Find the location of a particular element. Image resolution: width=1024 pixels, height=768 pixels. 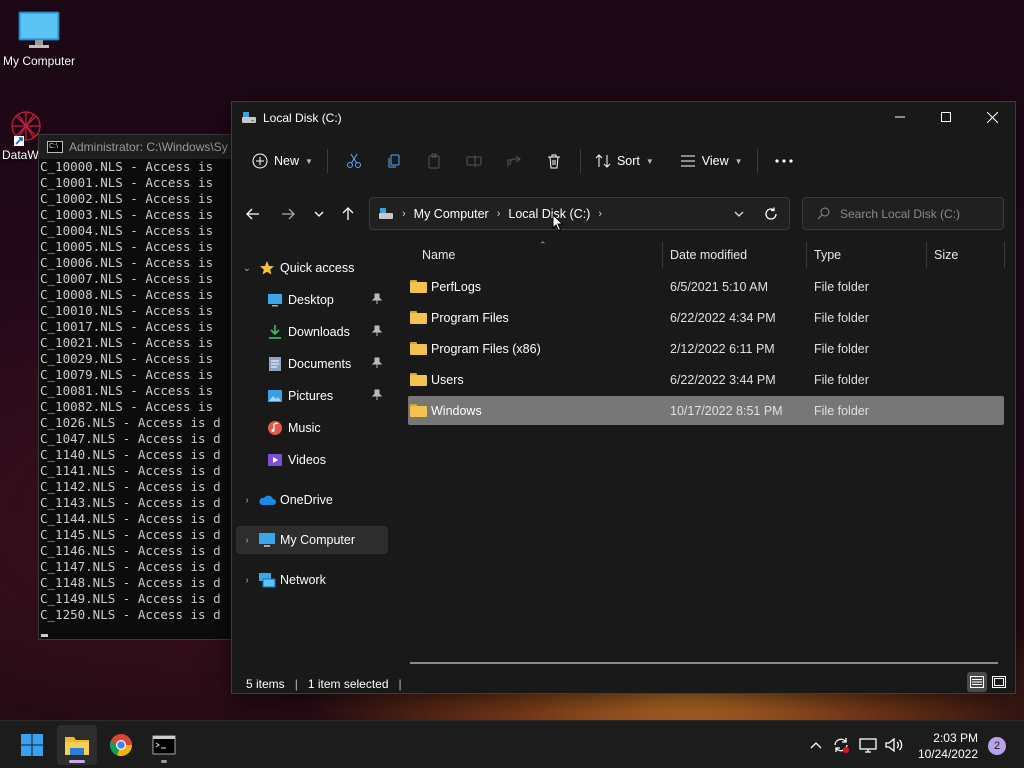

refresh-icon is located at coordinates (771, 214).